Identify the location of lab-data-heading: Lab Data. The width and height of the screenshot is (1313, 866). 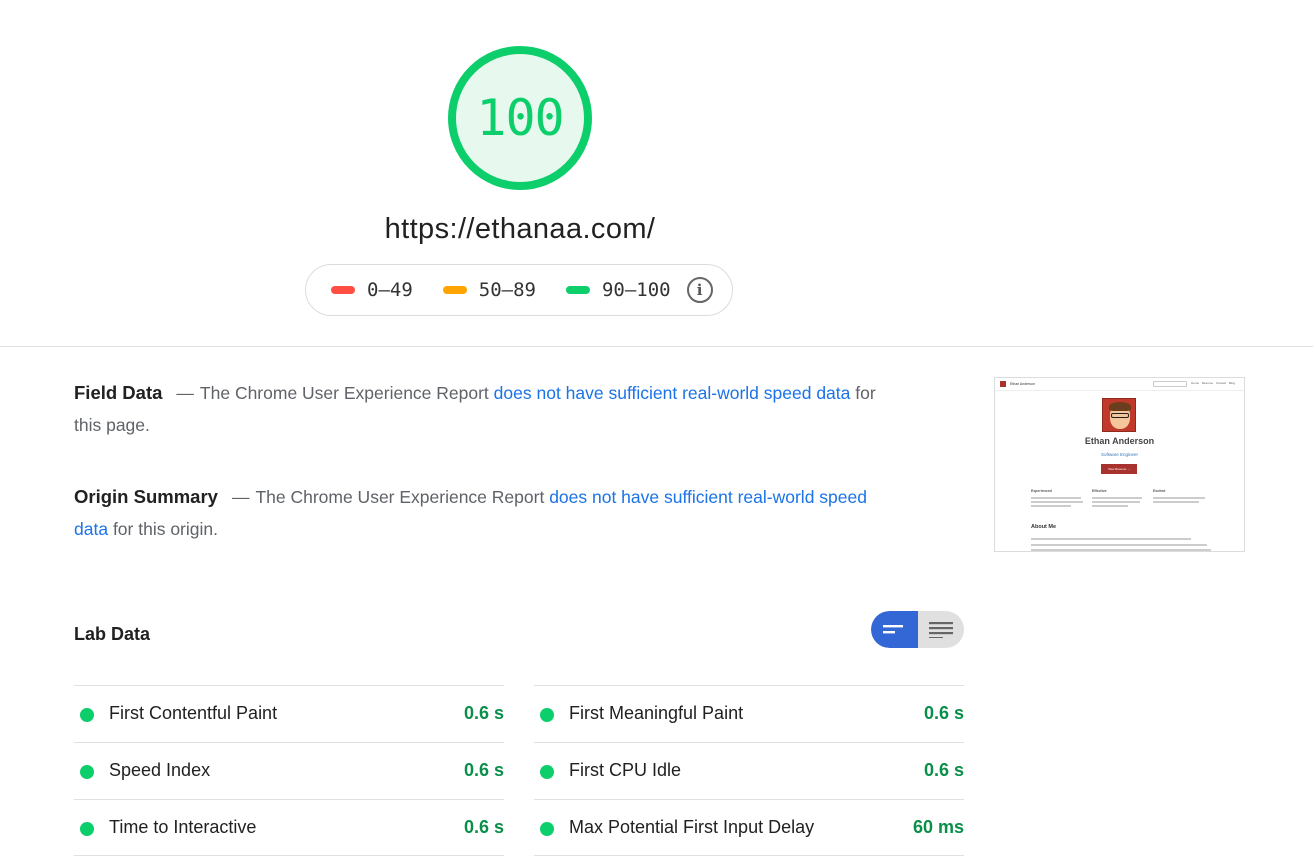
(112, 634).